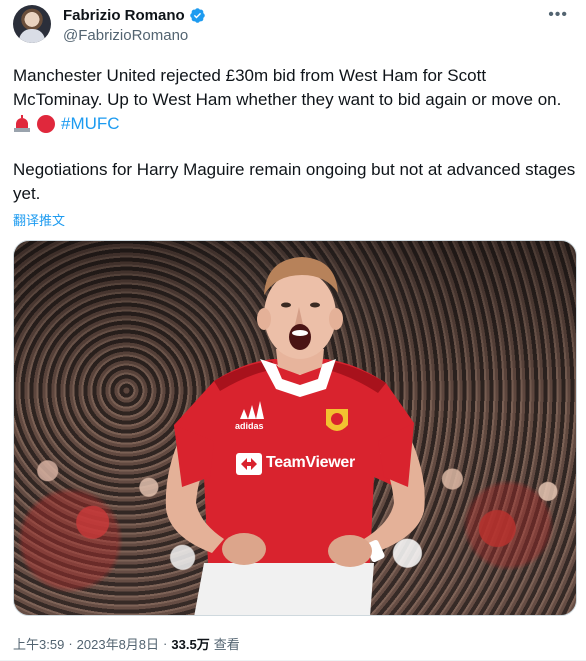 The width and height of the screenshot is (586, 661). I want to click on author-name-row: Fabrizio Romano, so click(134, 15).